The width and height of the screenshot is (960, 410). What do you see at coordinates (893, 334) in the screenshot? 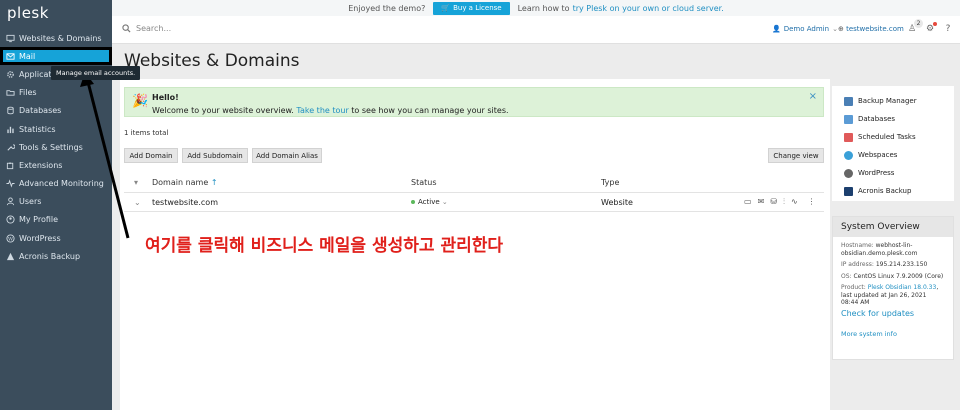
I see `more-system-info-link: More system info` at bounding box center [893, 334].